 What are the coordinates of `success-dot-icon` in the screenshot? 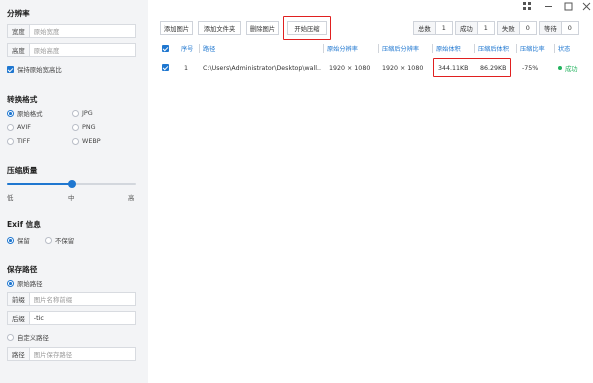 It's located at (560, 68).